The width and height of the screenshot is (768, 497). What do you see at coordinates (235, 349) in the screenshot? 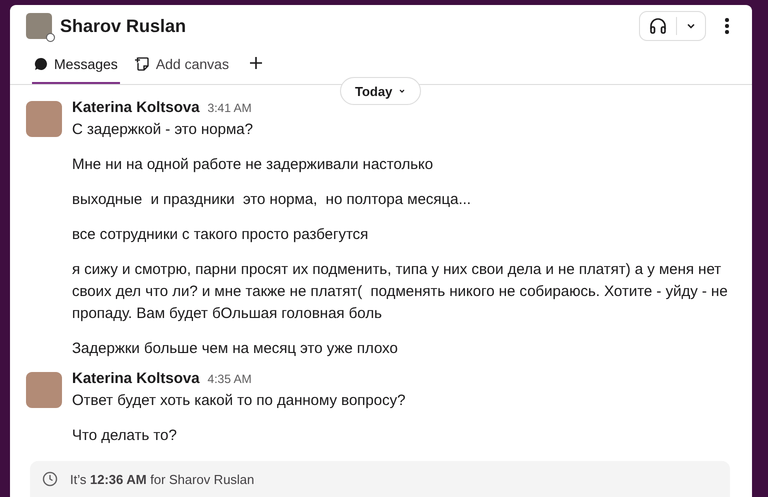
I see `message-text: Задержки больше чем на месяц это уже плохо` at bounding box center [235, 349].